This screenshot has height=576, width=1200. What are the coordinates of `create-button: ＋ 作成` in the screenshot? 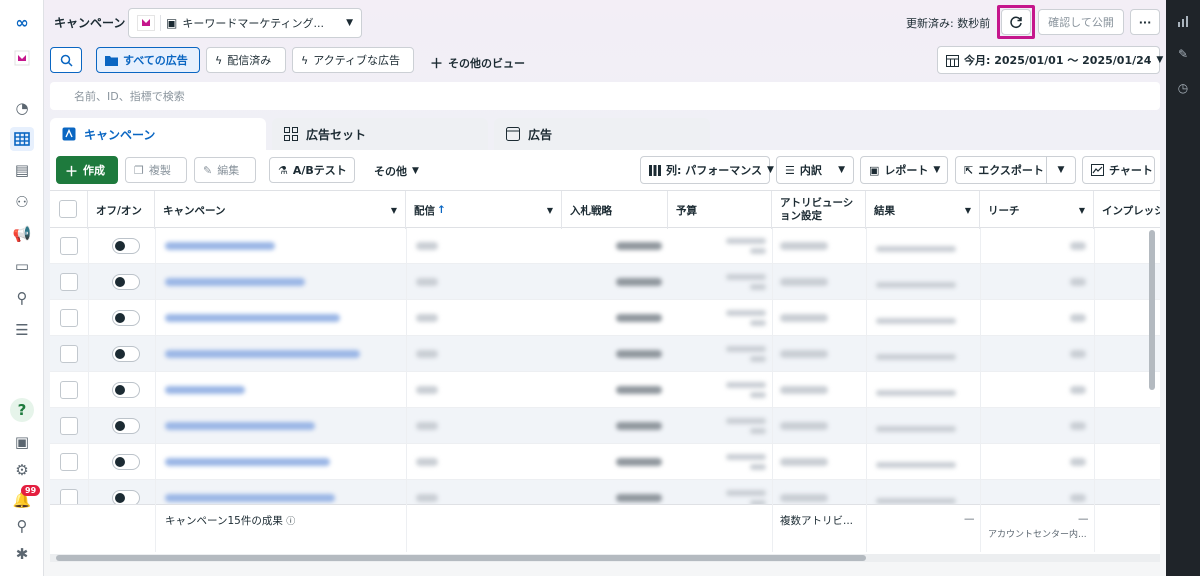 It's located at (87, 170).